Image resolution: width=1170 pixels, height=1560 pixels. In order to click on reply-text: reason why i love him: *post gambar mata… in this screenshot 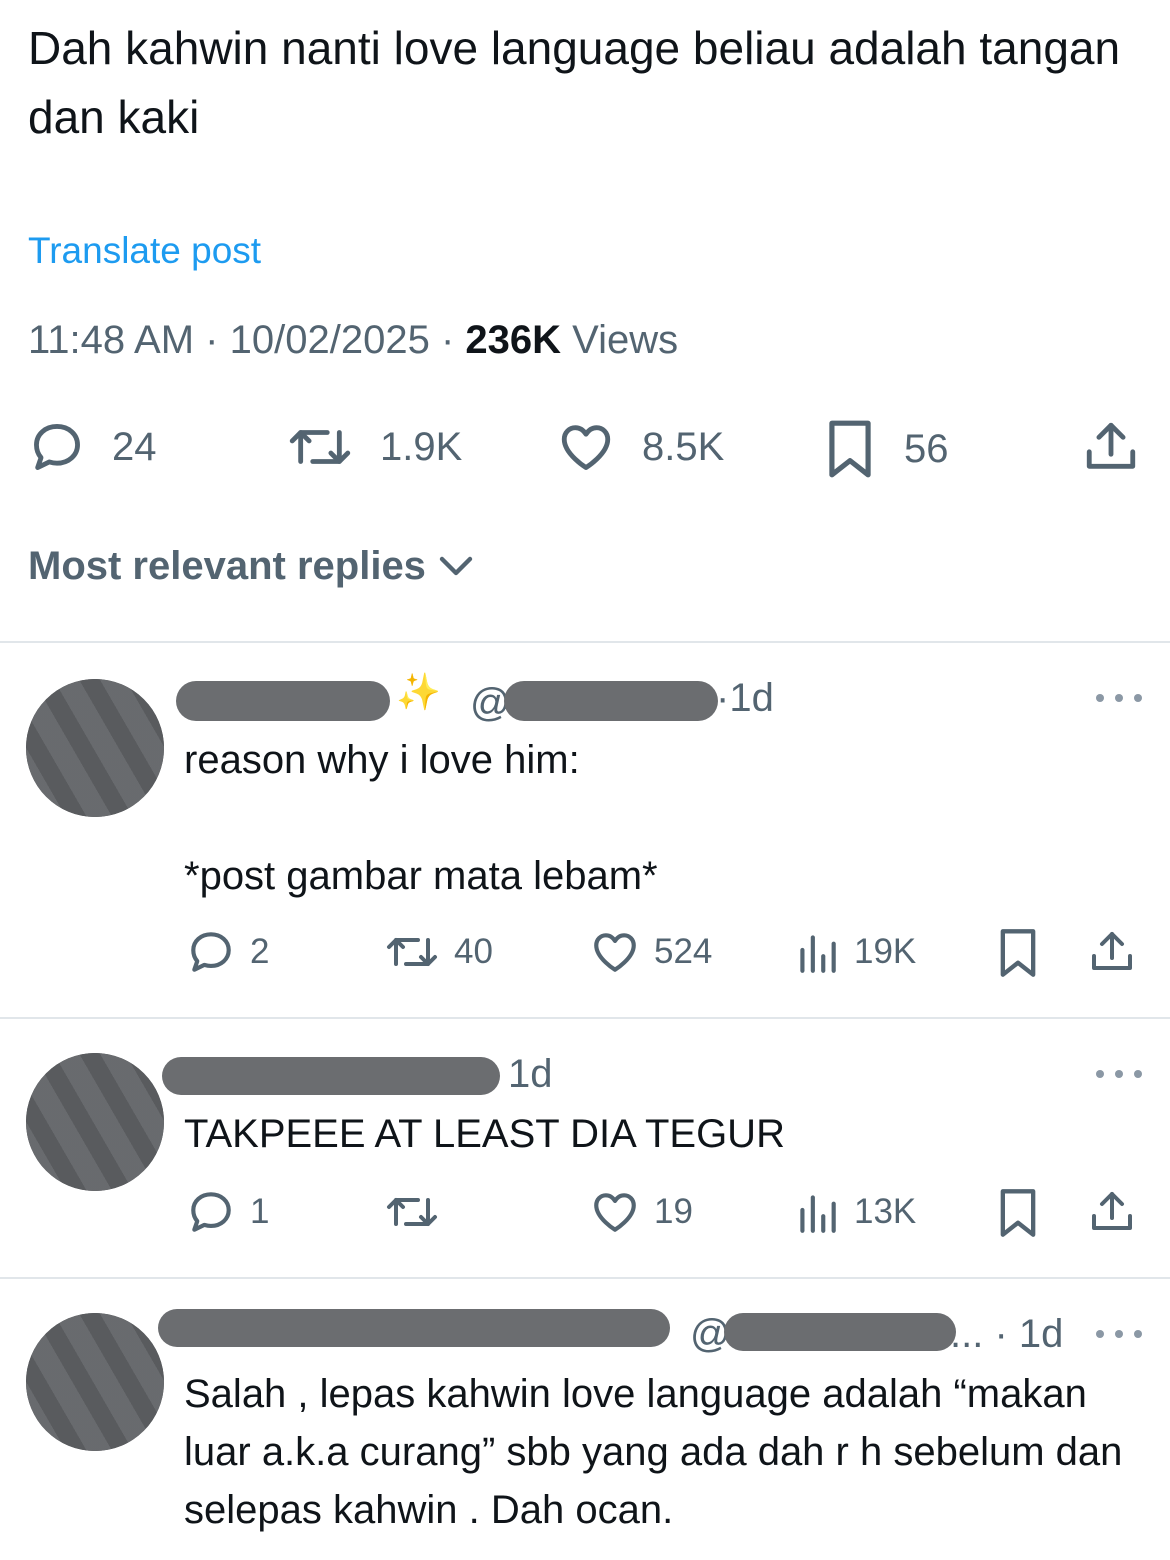, I will do `click(421, 818)`.